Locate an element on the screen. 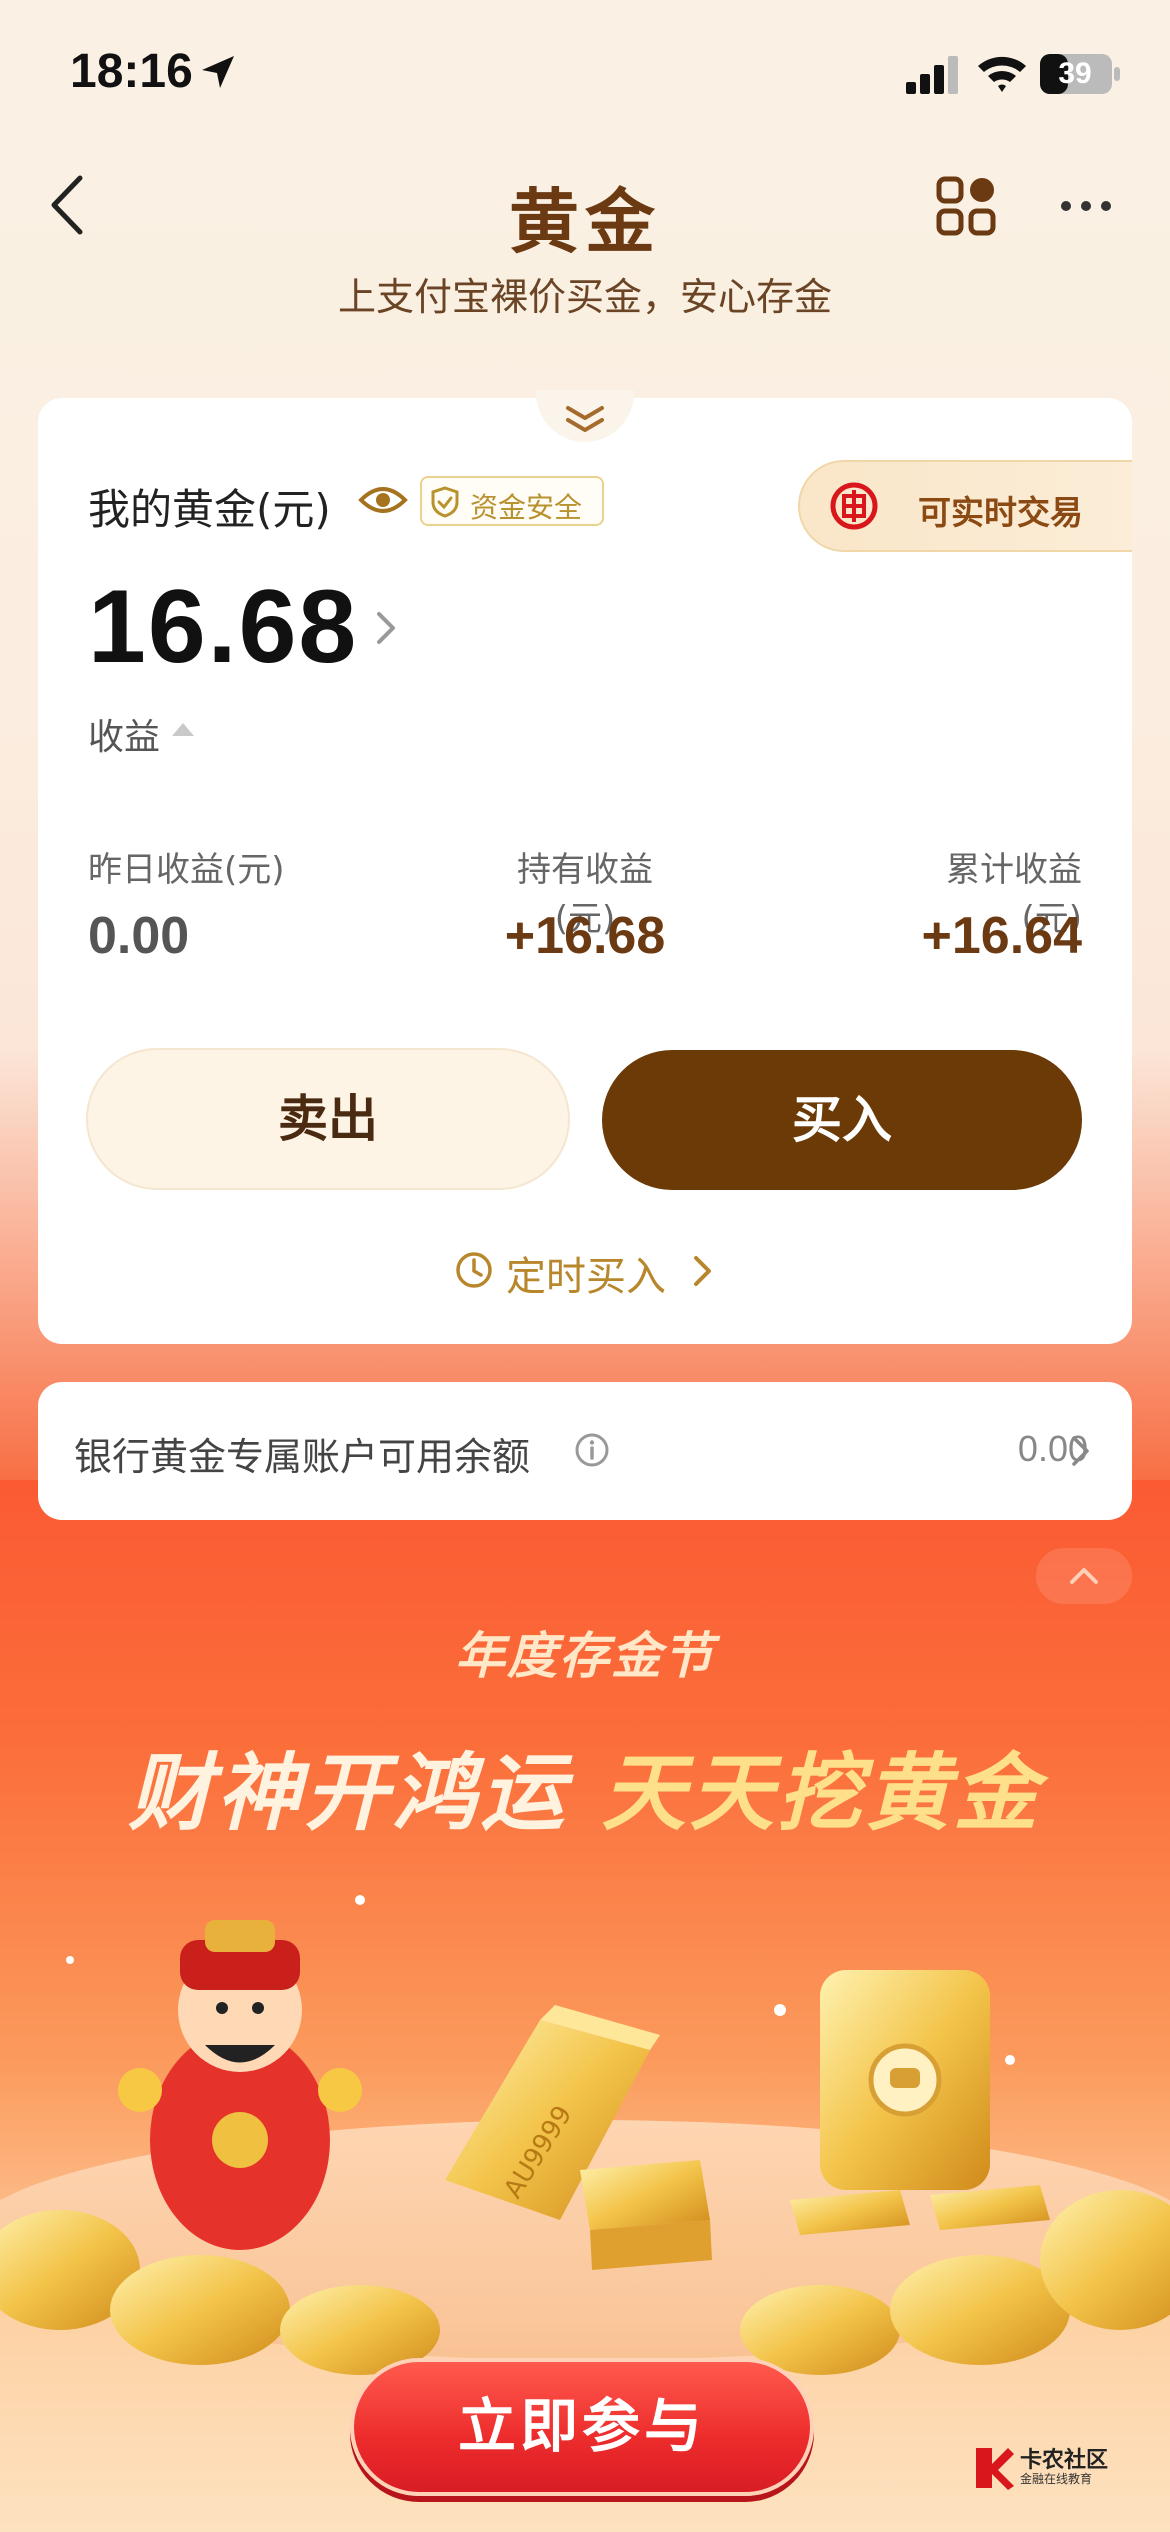  battery-level: 39 is located at coordinates (1075, 73).